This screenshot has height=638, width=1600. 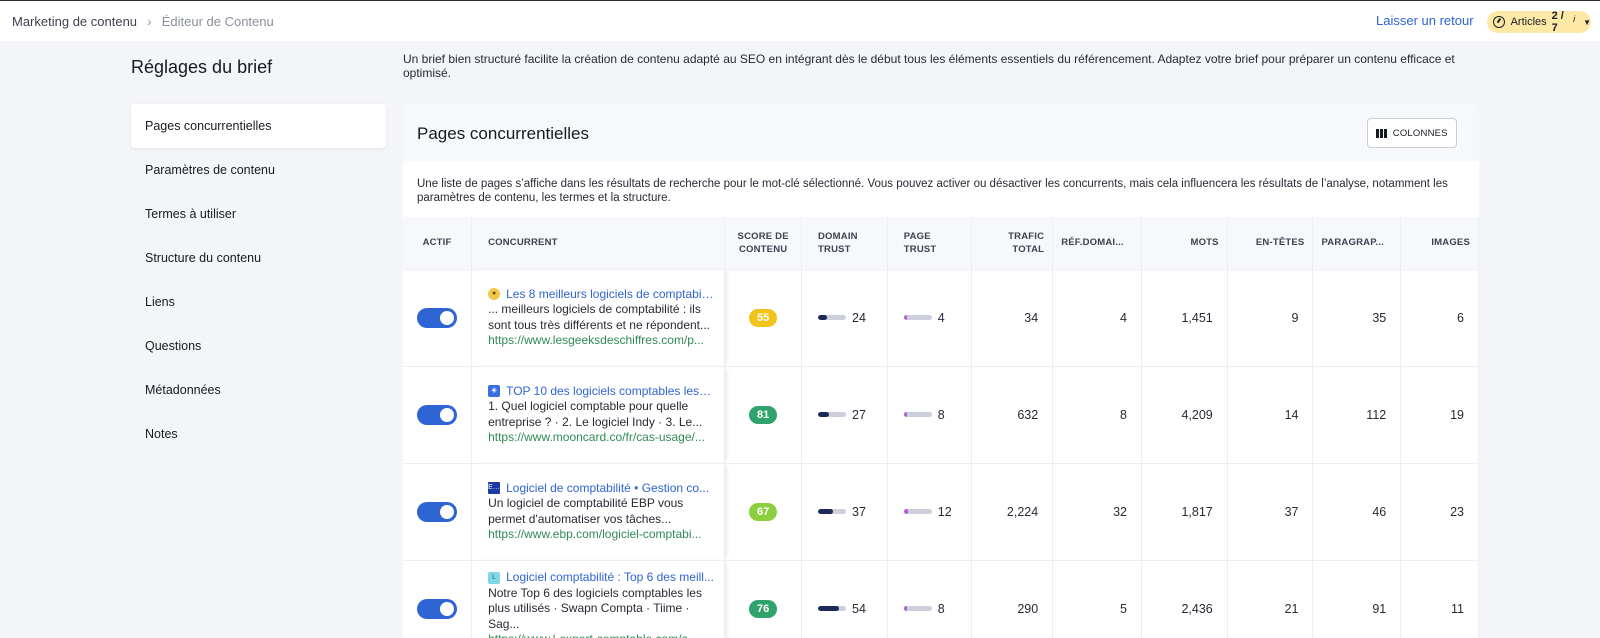 I want to click on col-header-mots: MOTS, so click(x=1184, y=243).